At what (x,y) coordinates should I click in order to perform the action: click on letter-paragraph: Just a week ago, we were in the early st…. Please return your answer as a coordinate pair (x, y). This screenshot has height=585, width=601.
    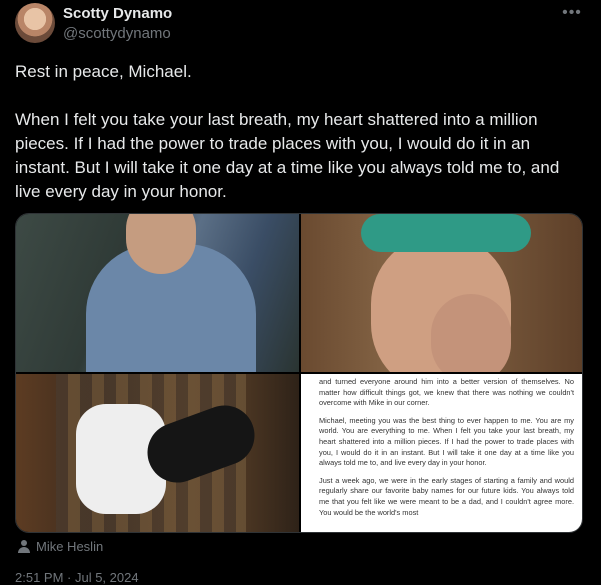
    Looking at the image, I should click on (446, 496).